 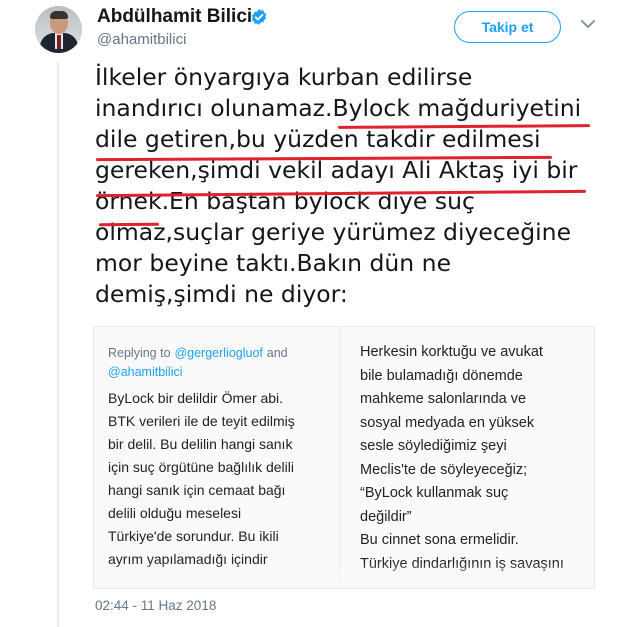 I want to click on verified-badge-icon, so click(x=259, y=17).